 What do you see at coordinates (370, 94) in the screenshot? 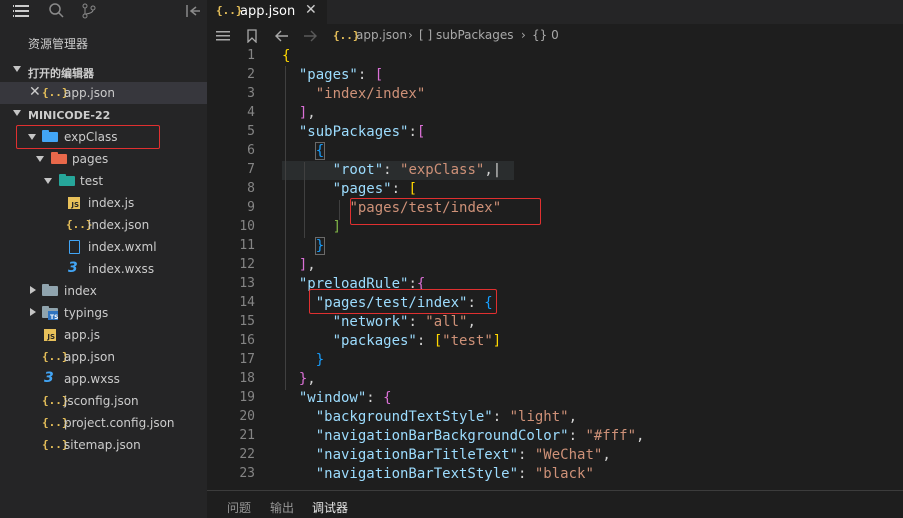
I see `code-line-3: "index/index"` at bounding box center [370, 94].